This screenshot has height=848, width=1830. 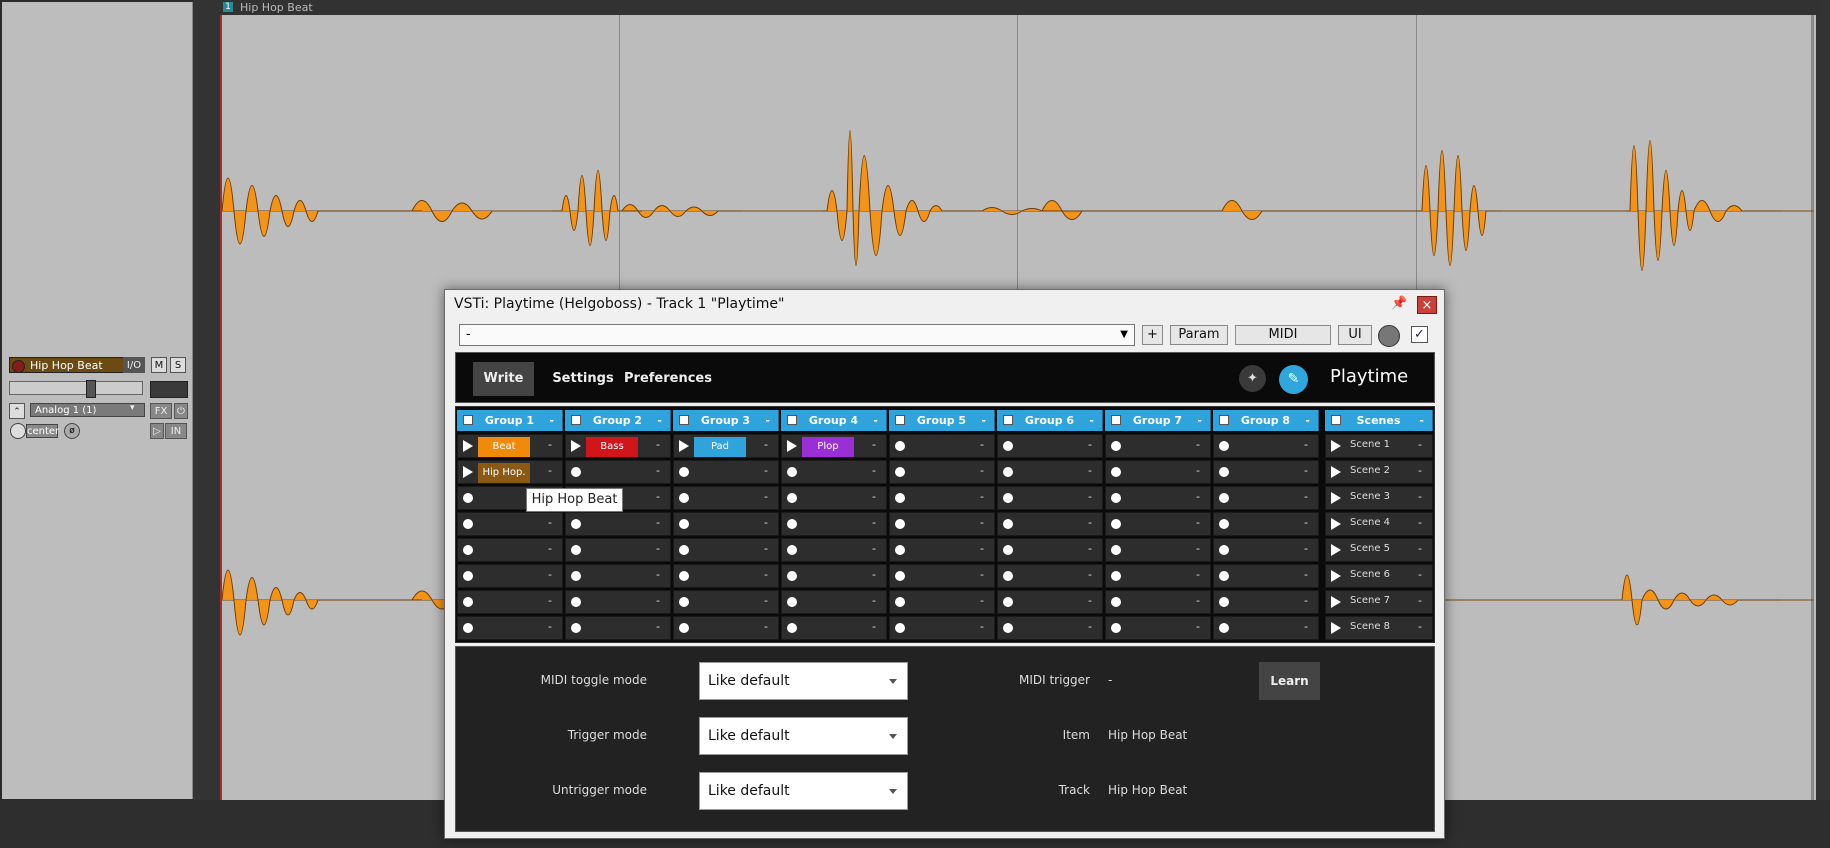 What do you see at coordinates (1379, 550) in the screenshot?
I see `scene-row: Scene 5 -` at bounding box center [1379, 550].